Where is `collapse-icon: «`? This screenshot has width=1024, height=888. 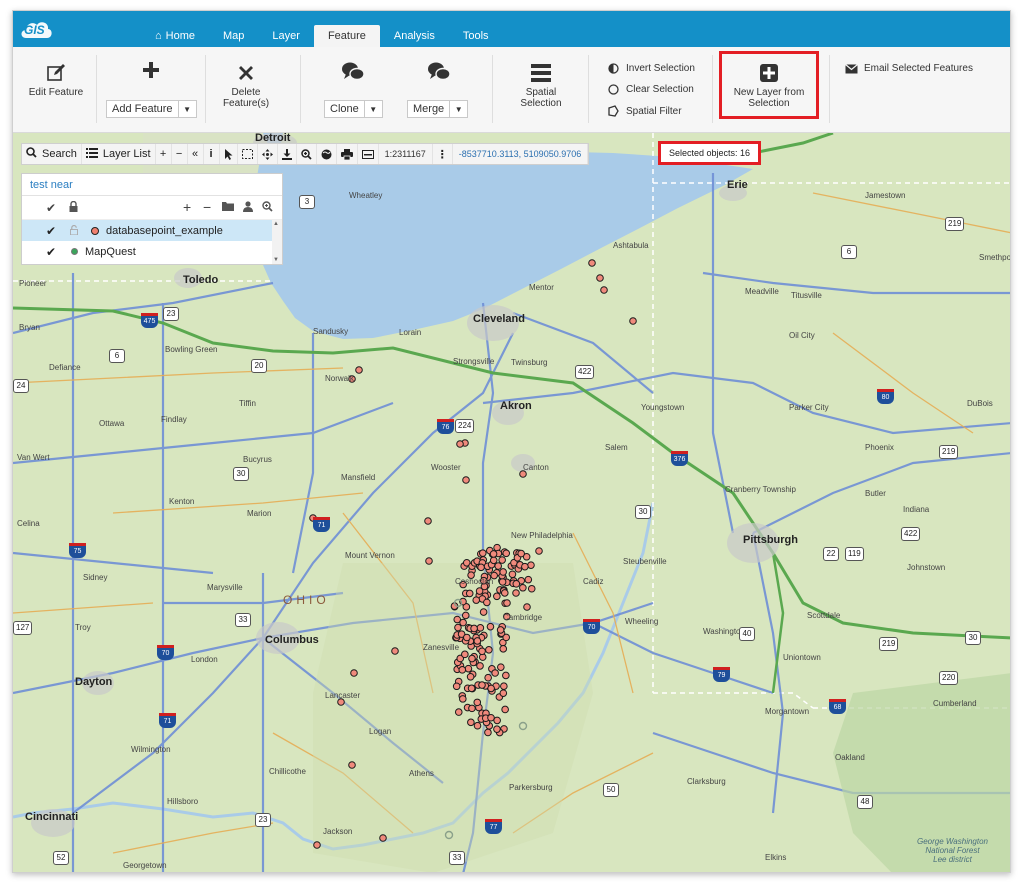 collapse-icon: « is located at coordinates (196, 154).